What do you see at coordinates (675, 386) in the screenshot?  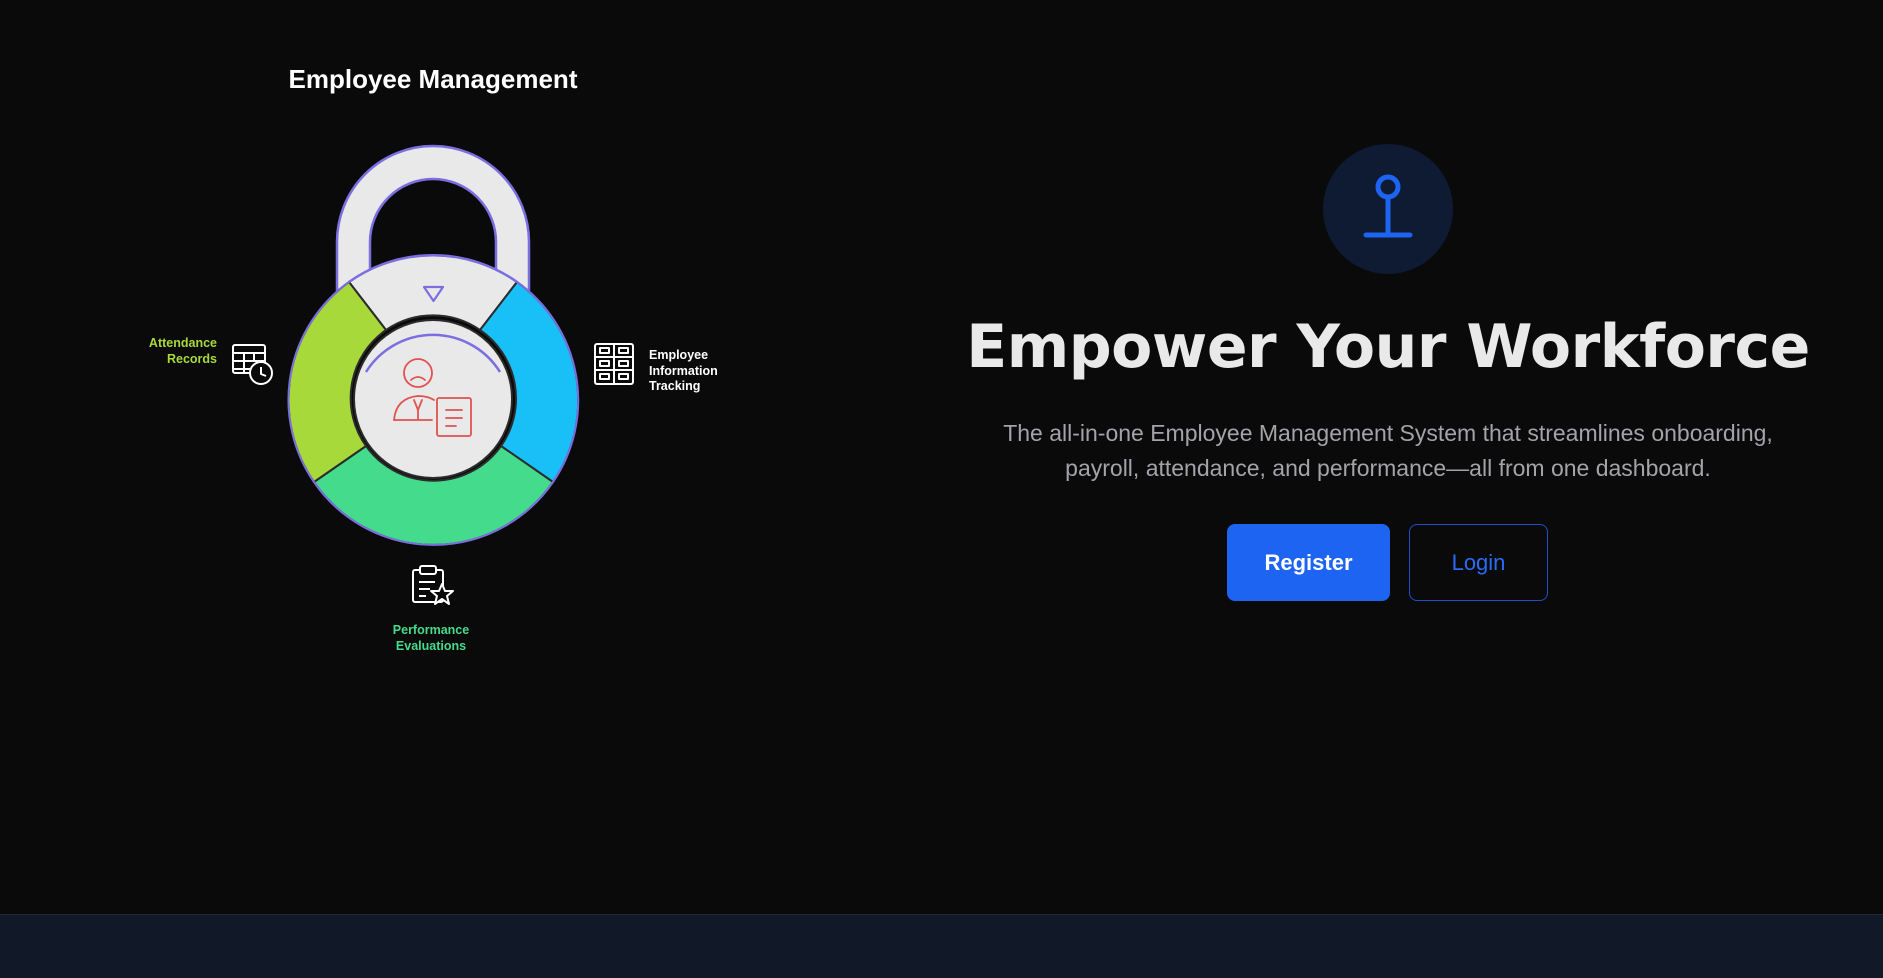 I see `employee-info-label-line3: Tracking` at bounding box center [675, 386].